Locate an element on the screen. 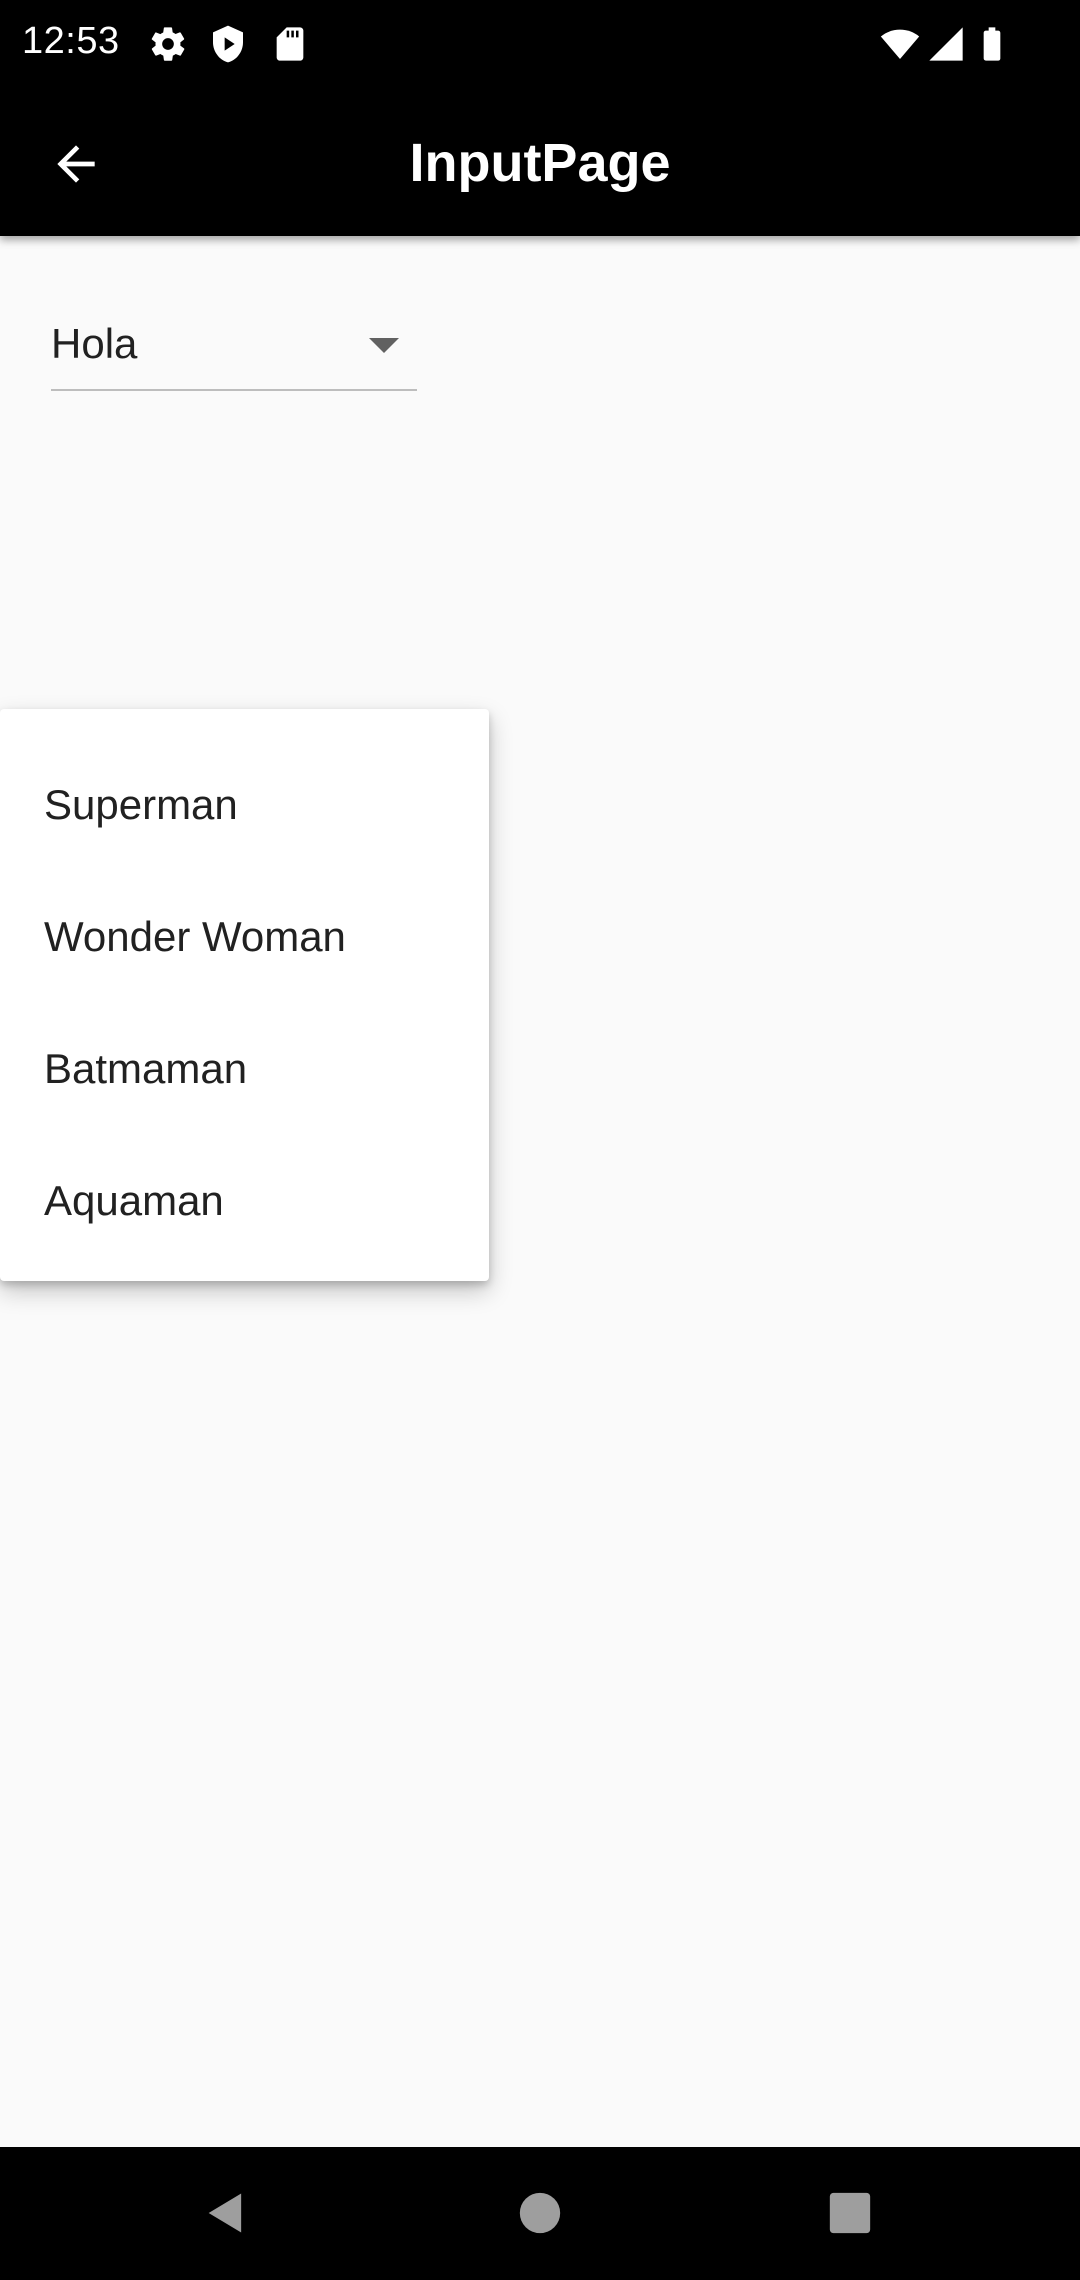 The width and height of the screenshot is (1080, 2280). recents-square-icon is located at coordinates (850, 2215).